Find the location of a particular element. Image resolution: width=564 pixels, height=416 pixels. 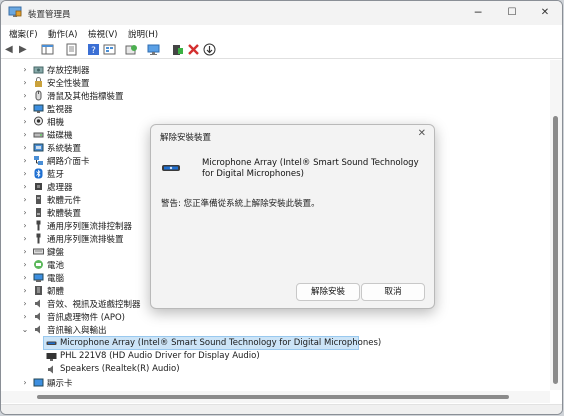

tree-label: 監視器 is located at coordinates (60, 110).